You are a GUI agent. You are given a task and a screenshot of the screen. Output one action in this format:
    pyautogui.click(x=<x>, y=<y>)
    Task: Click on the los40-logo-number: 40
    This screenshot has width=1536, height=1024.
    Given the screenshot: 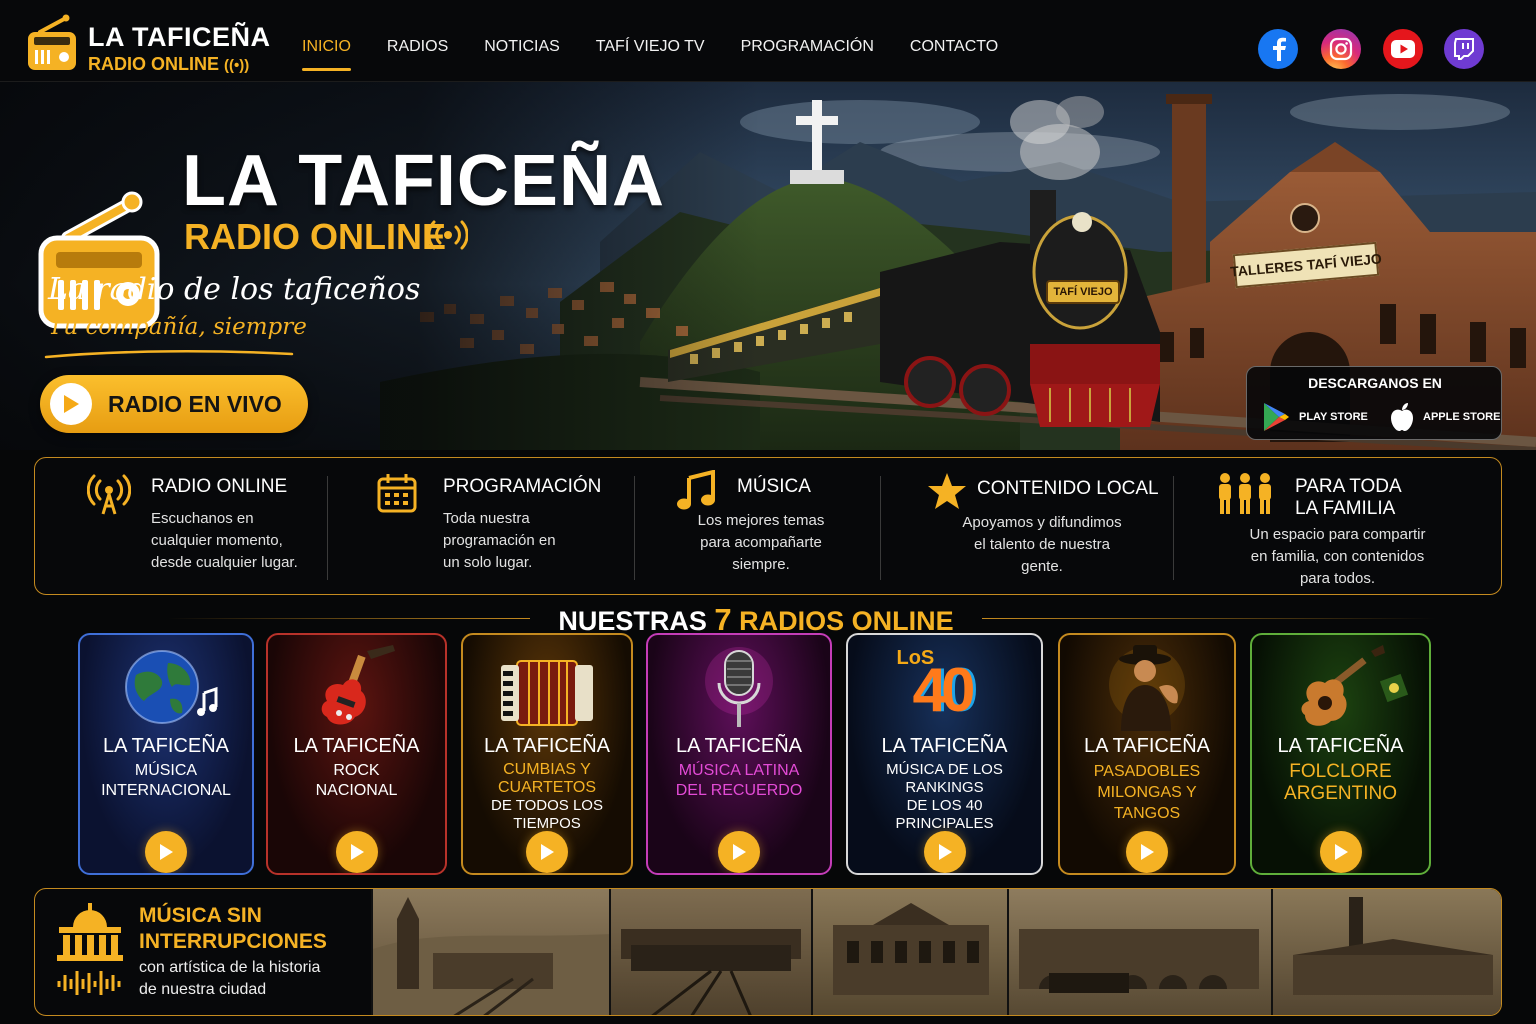 What is the action you would take?
    pyautogui.click(x=944, y=690)
    